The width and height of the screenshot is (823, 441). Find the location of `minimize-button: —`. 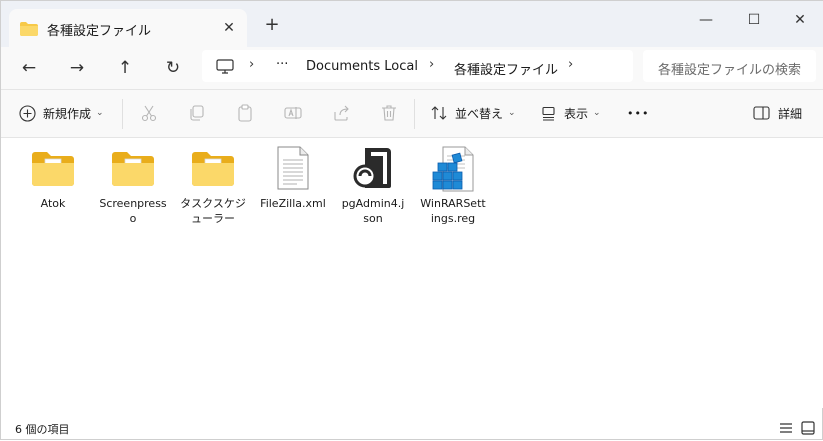

minimize-button: — is located at coordinates (706, 20).